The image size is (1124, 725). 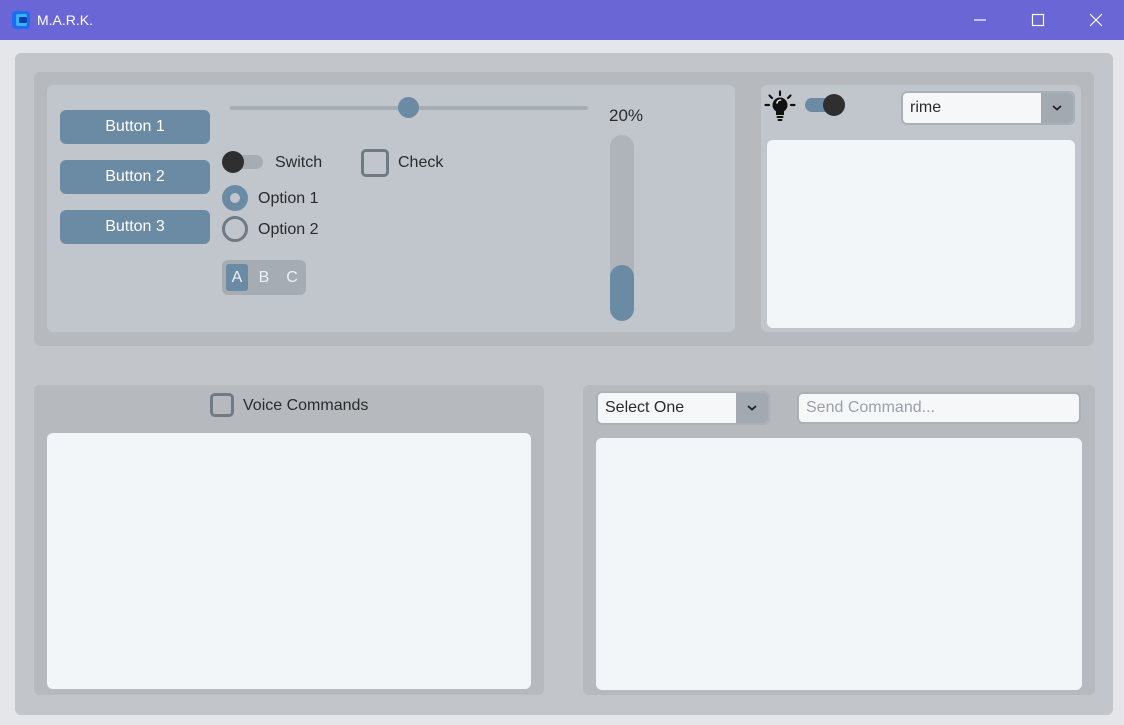 What do you see at coordinates (288, 229) in the screenshot?
I see `radio-option-2-label: Option 2` at bounding box center [288, 229].